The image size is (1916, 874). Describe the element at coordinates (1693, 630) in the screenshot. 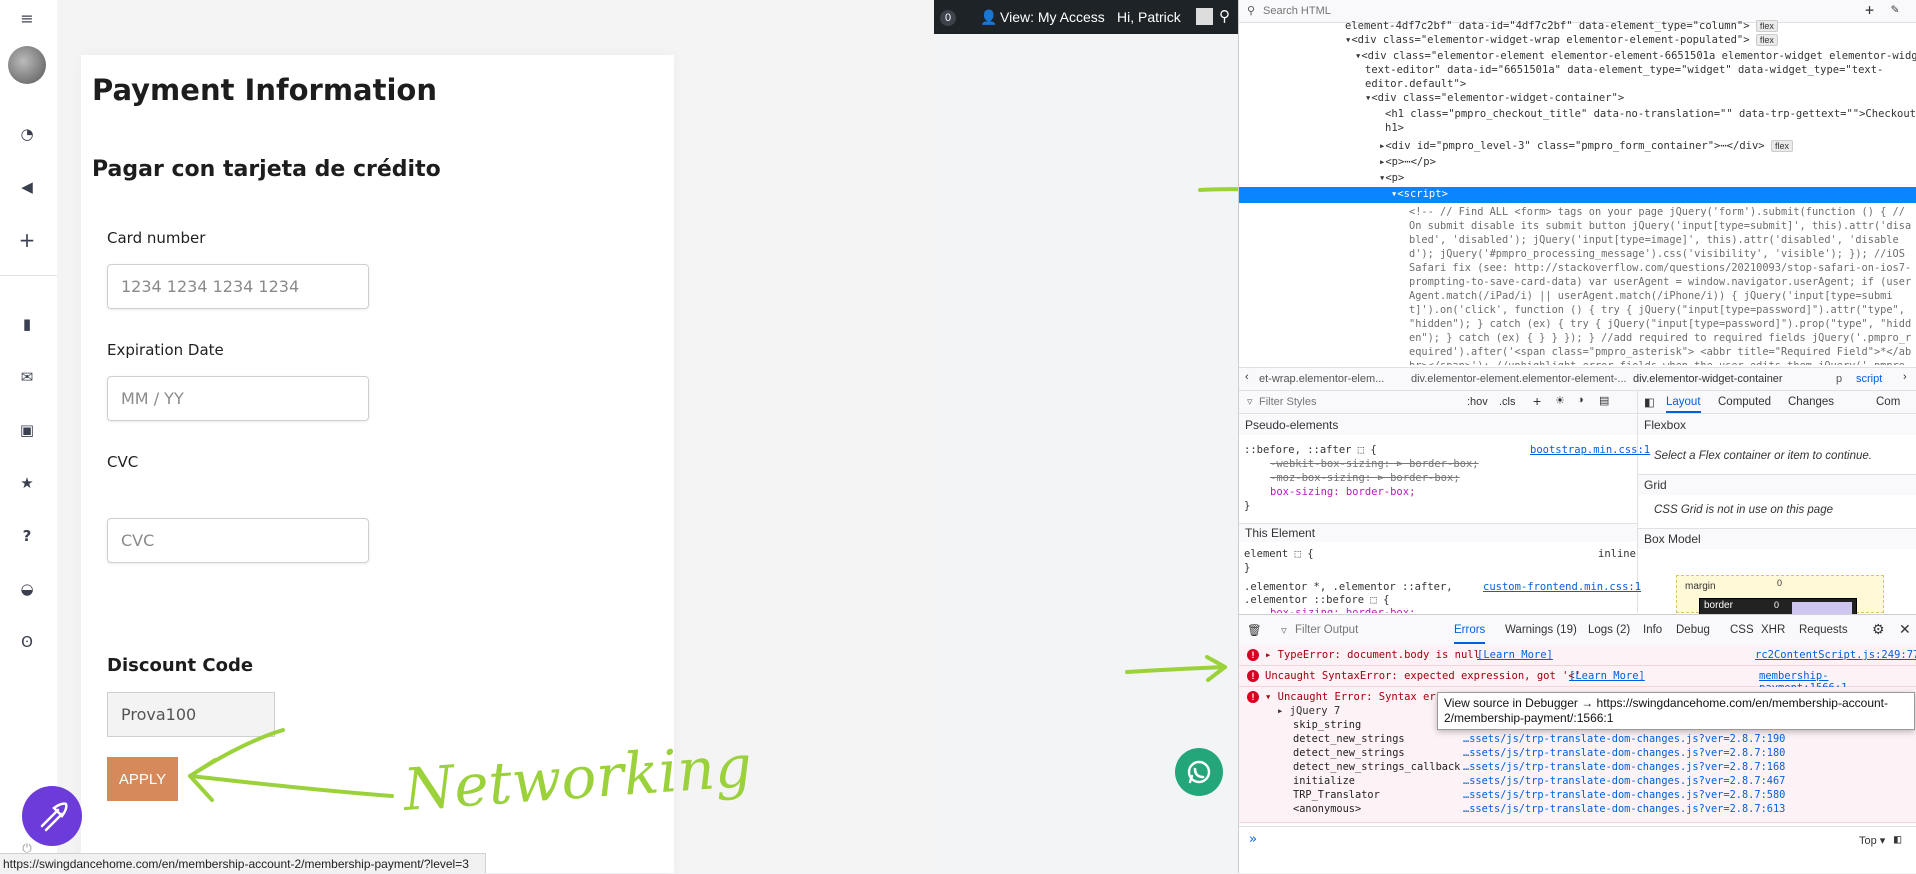

I see `tab-debug: Debug` at that location.